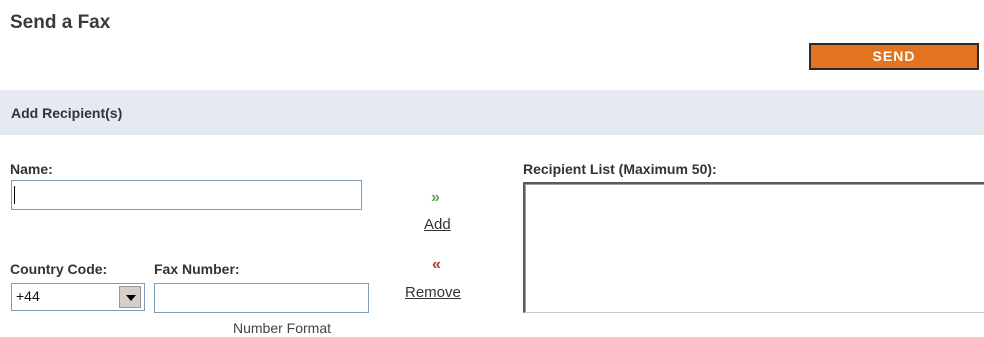 This screenshot has height=337, width=984. I want to click on send-button: SEND, so click(894, 56).